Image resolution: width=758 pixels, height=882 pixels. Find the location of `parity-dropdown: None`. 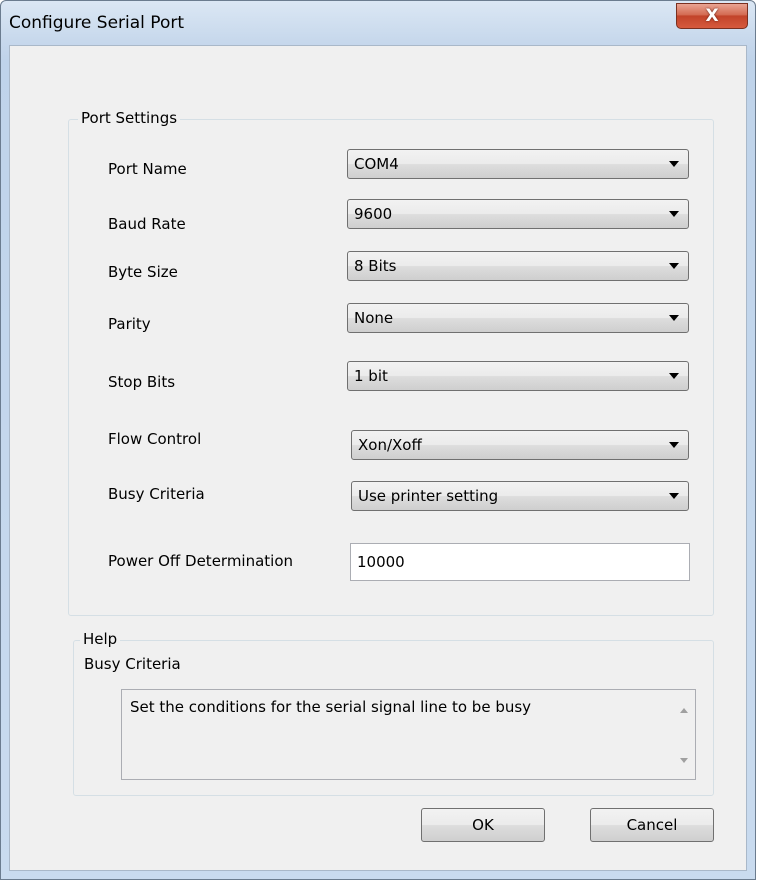

parity-dropdown: None is located at coordinates (518, 318).